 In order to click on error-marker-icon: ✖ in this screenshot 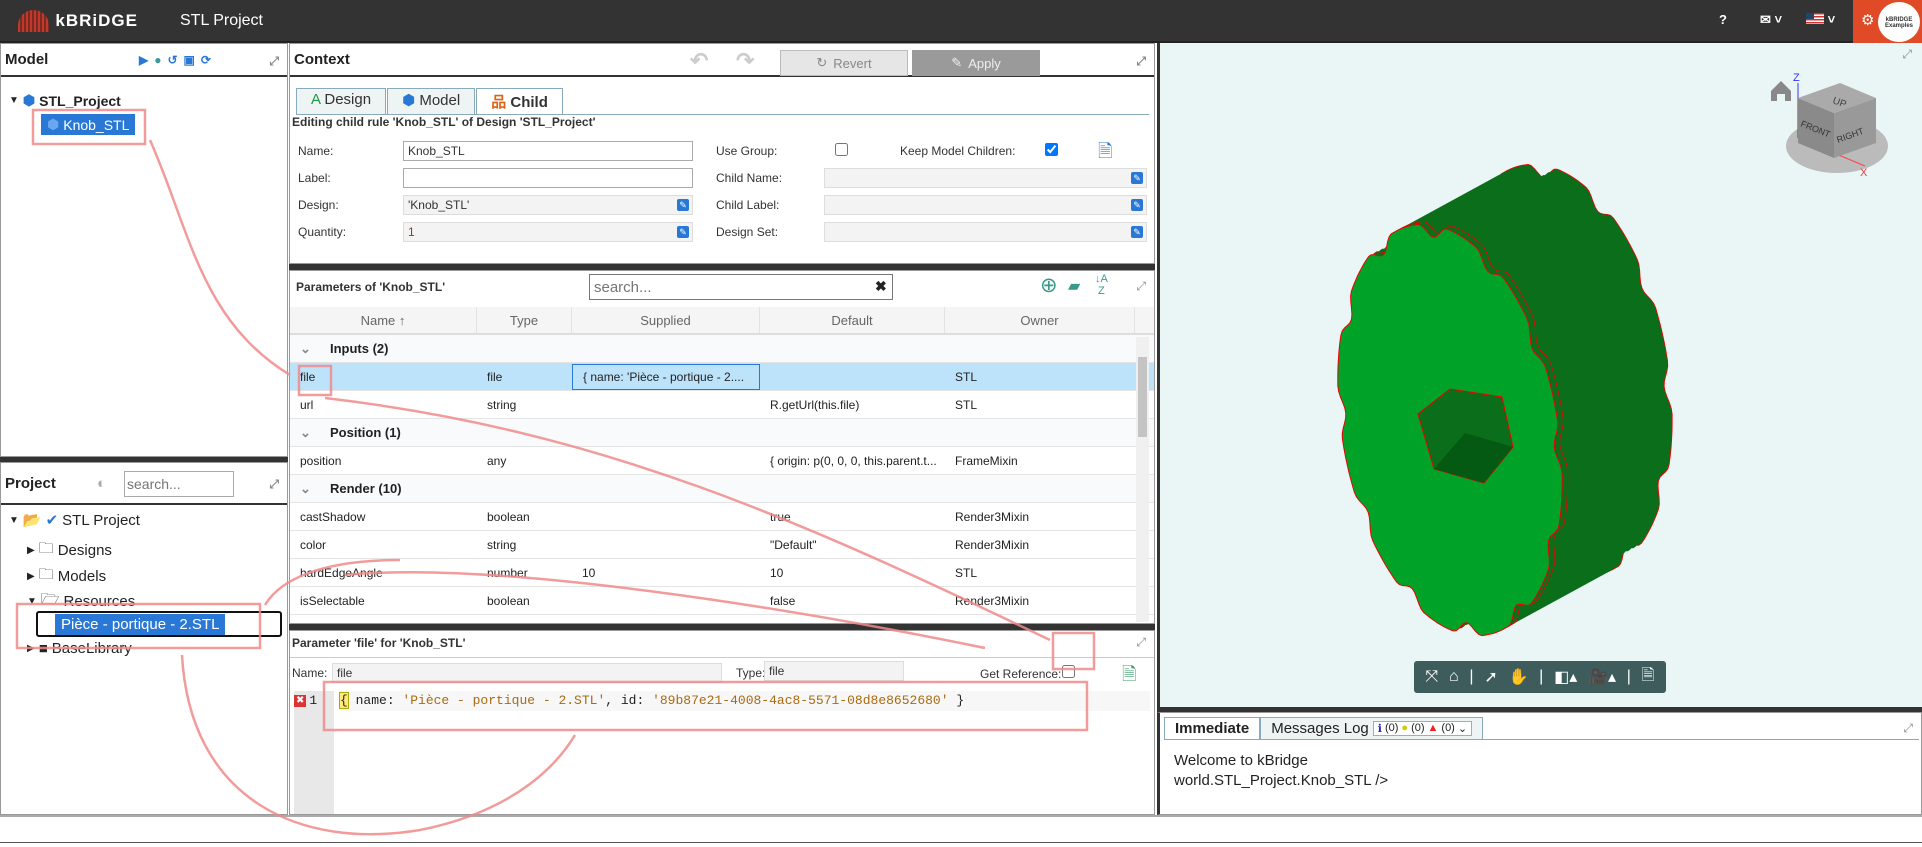, I will do `click(300, 700)`.